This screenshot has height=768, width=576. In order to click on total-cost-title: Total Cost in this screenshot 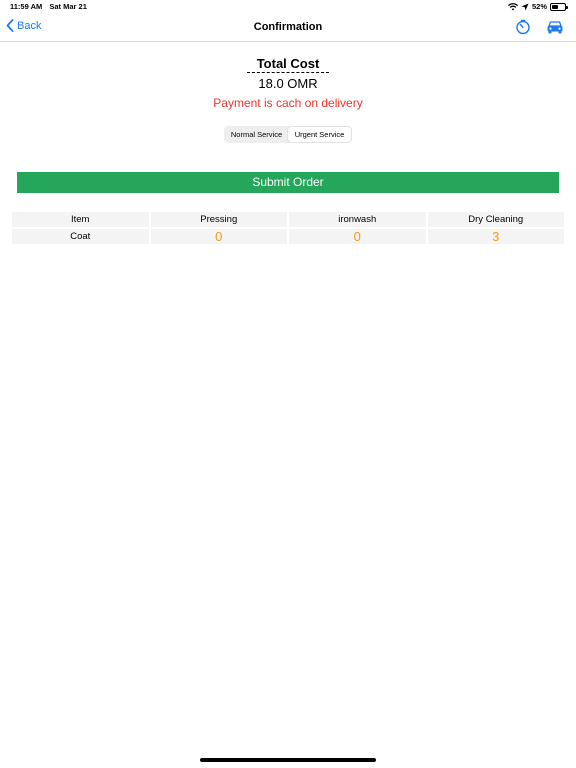, I will do `click(288, 64)`.